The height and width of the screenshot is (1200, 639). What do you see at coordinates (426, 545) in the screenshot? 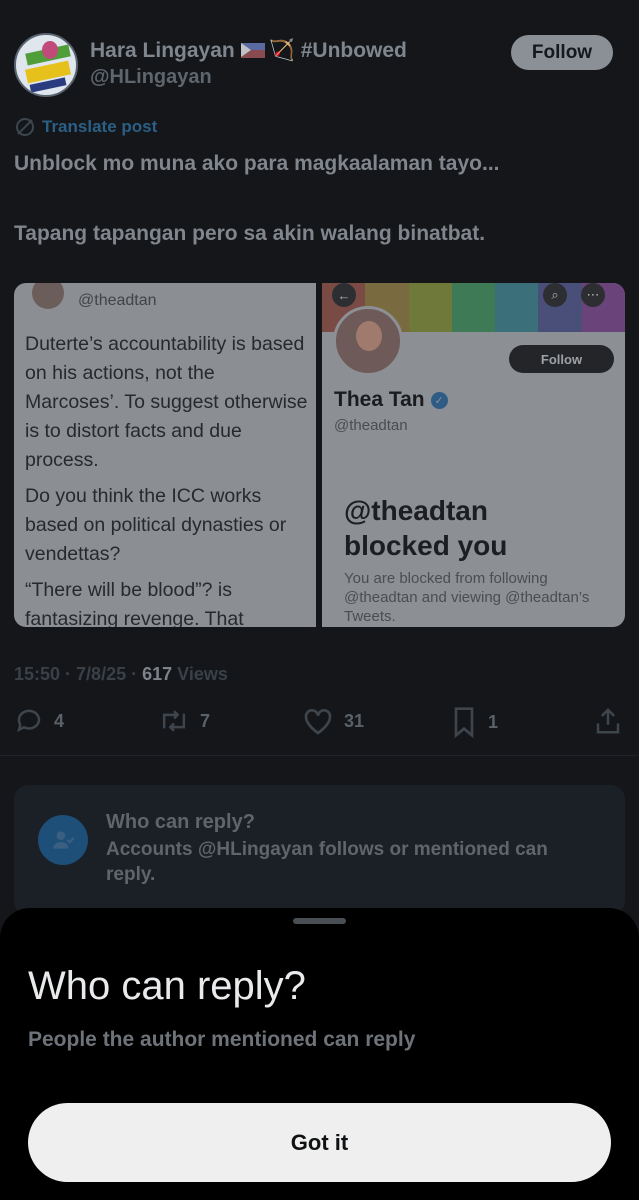
I see `blocked-title-line: blocked you` at bounding box center [426, 545].